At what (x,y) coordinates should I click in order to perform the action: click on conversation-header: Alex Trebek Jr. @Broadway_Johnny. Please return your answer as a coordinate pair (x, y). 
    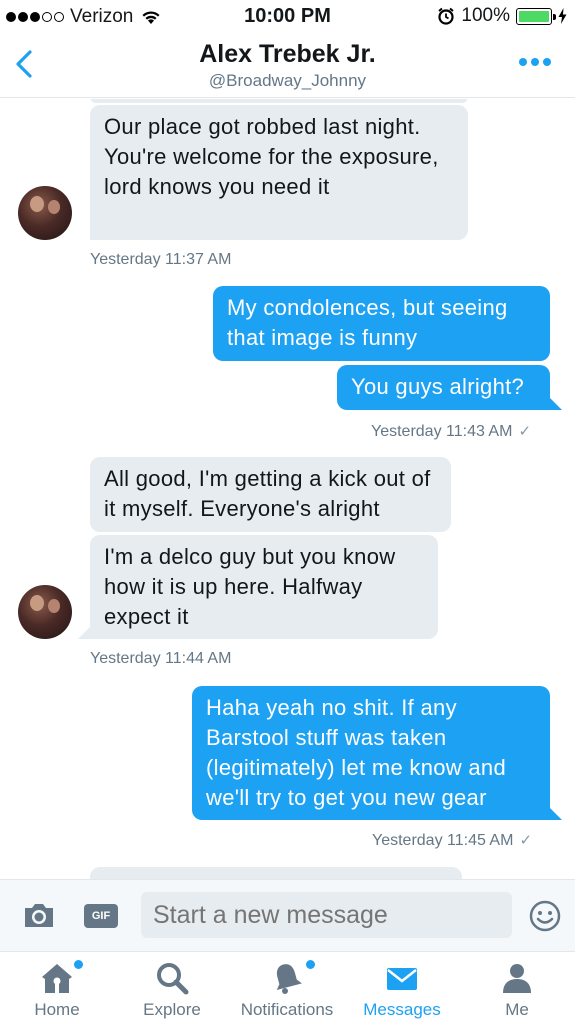
    Looking at the image, I should click on (287, 66).